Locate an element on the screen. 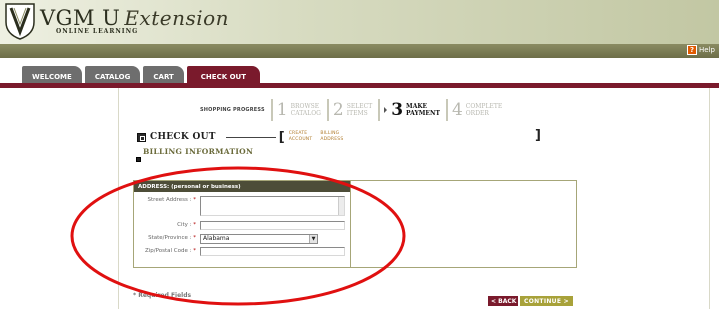  step-text: MAKE PAYMENT is located at coordinates (423, 110).